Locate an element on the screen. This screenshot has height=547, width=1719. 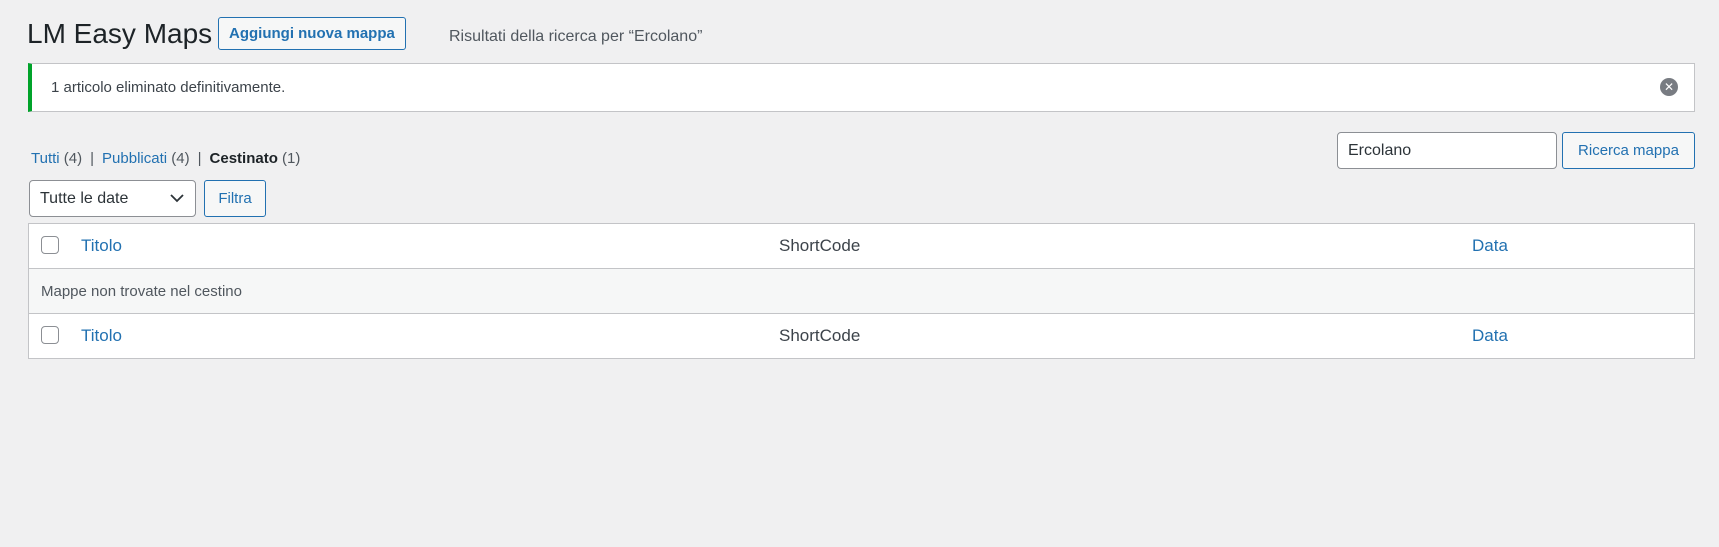
select-all-checkbox is located at coordinates (50, 245).